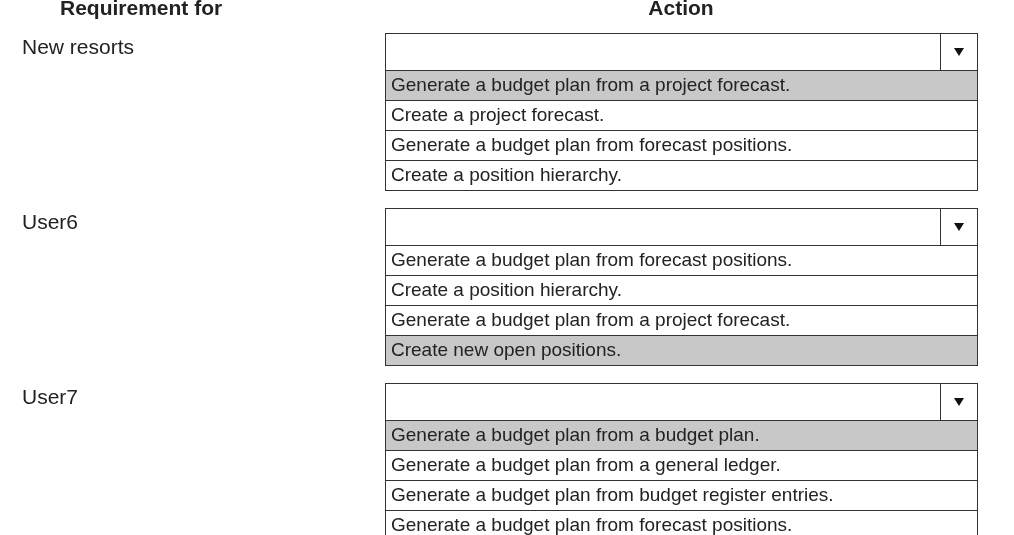  What do you see at coordinates (50, 221) in the screenshot?
I see `requirement-label: User6` at bounding box center [50, 221].